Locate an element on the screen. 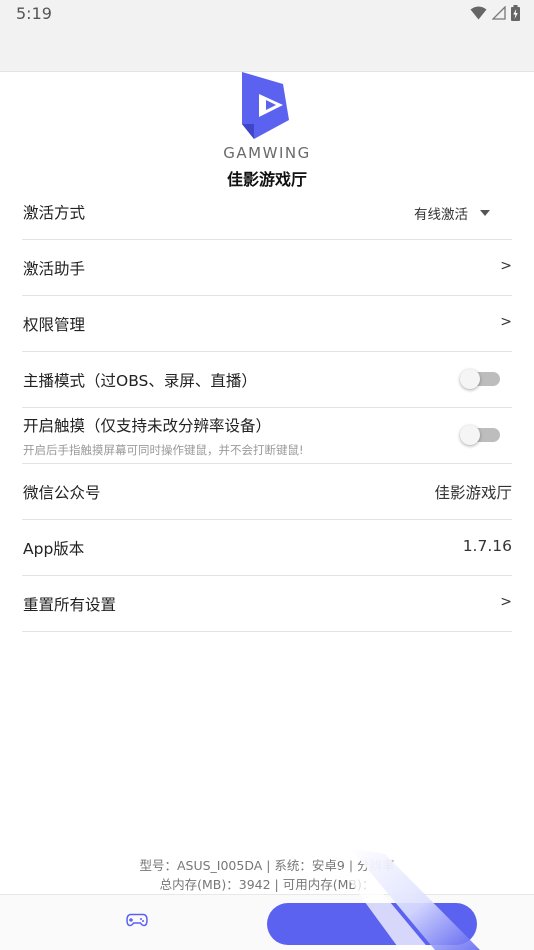 This screenshot has height=950, width=534. activation-helper-label: 激活助手 is located at coordinates (54, 269).